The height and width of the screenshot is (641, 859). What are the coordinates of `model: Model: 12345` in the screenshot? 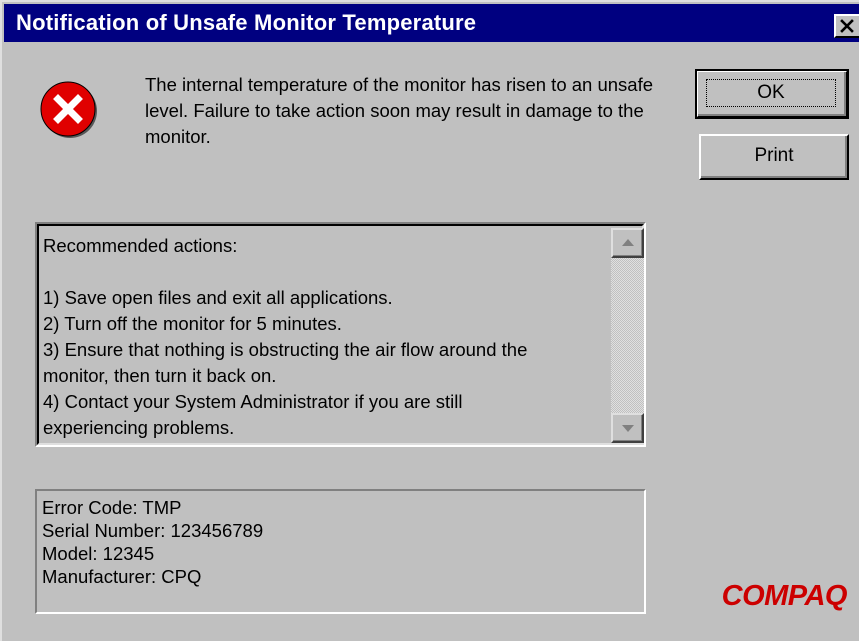 It's located at (98, 553).